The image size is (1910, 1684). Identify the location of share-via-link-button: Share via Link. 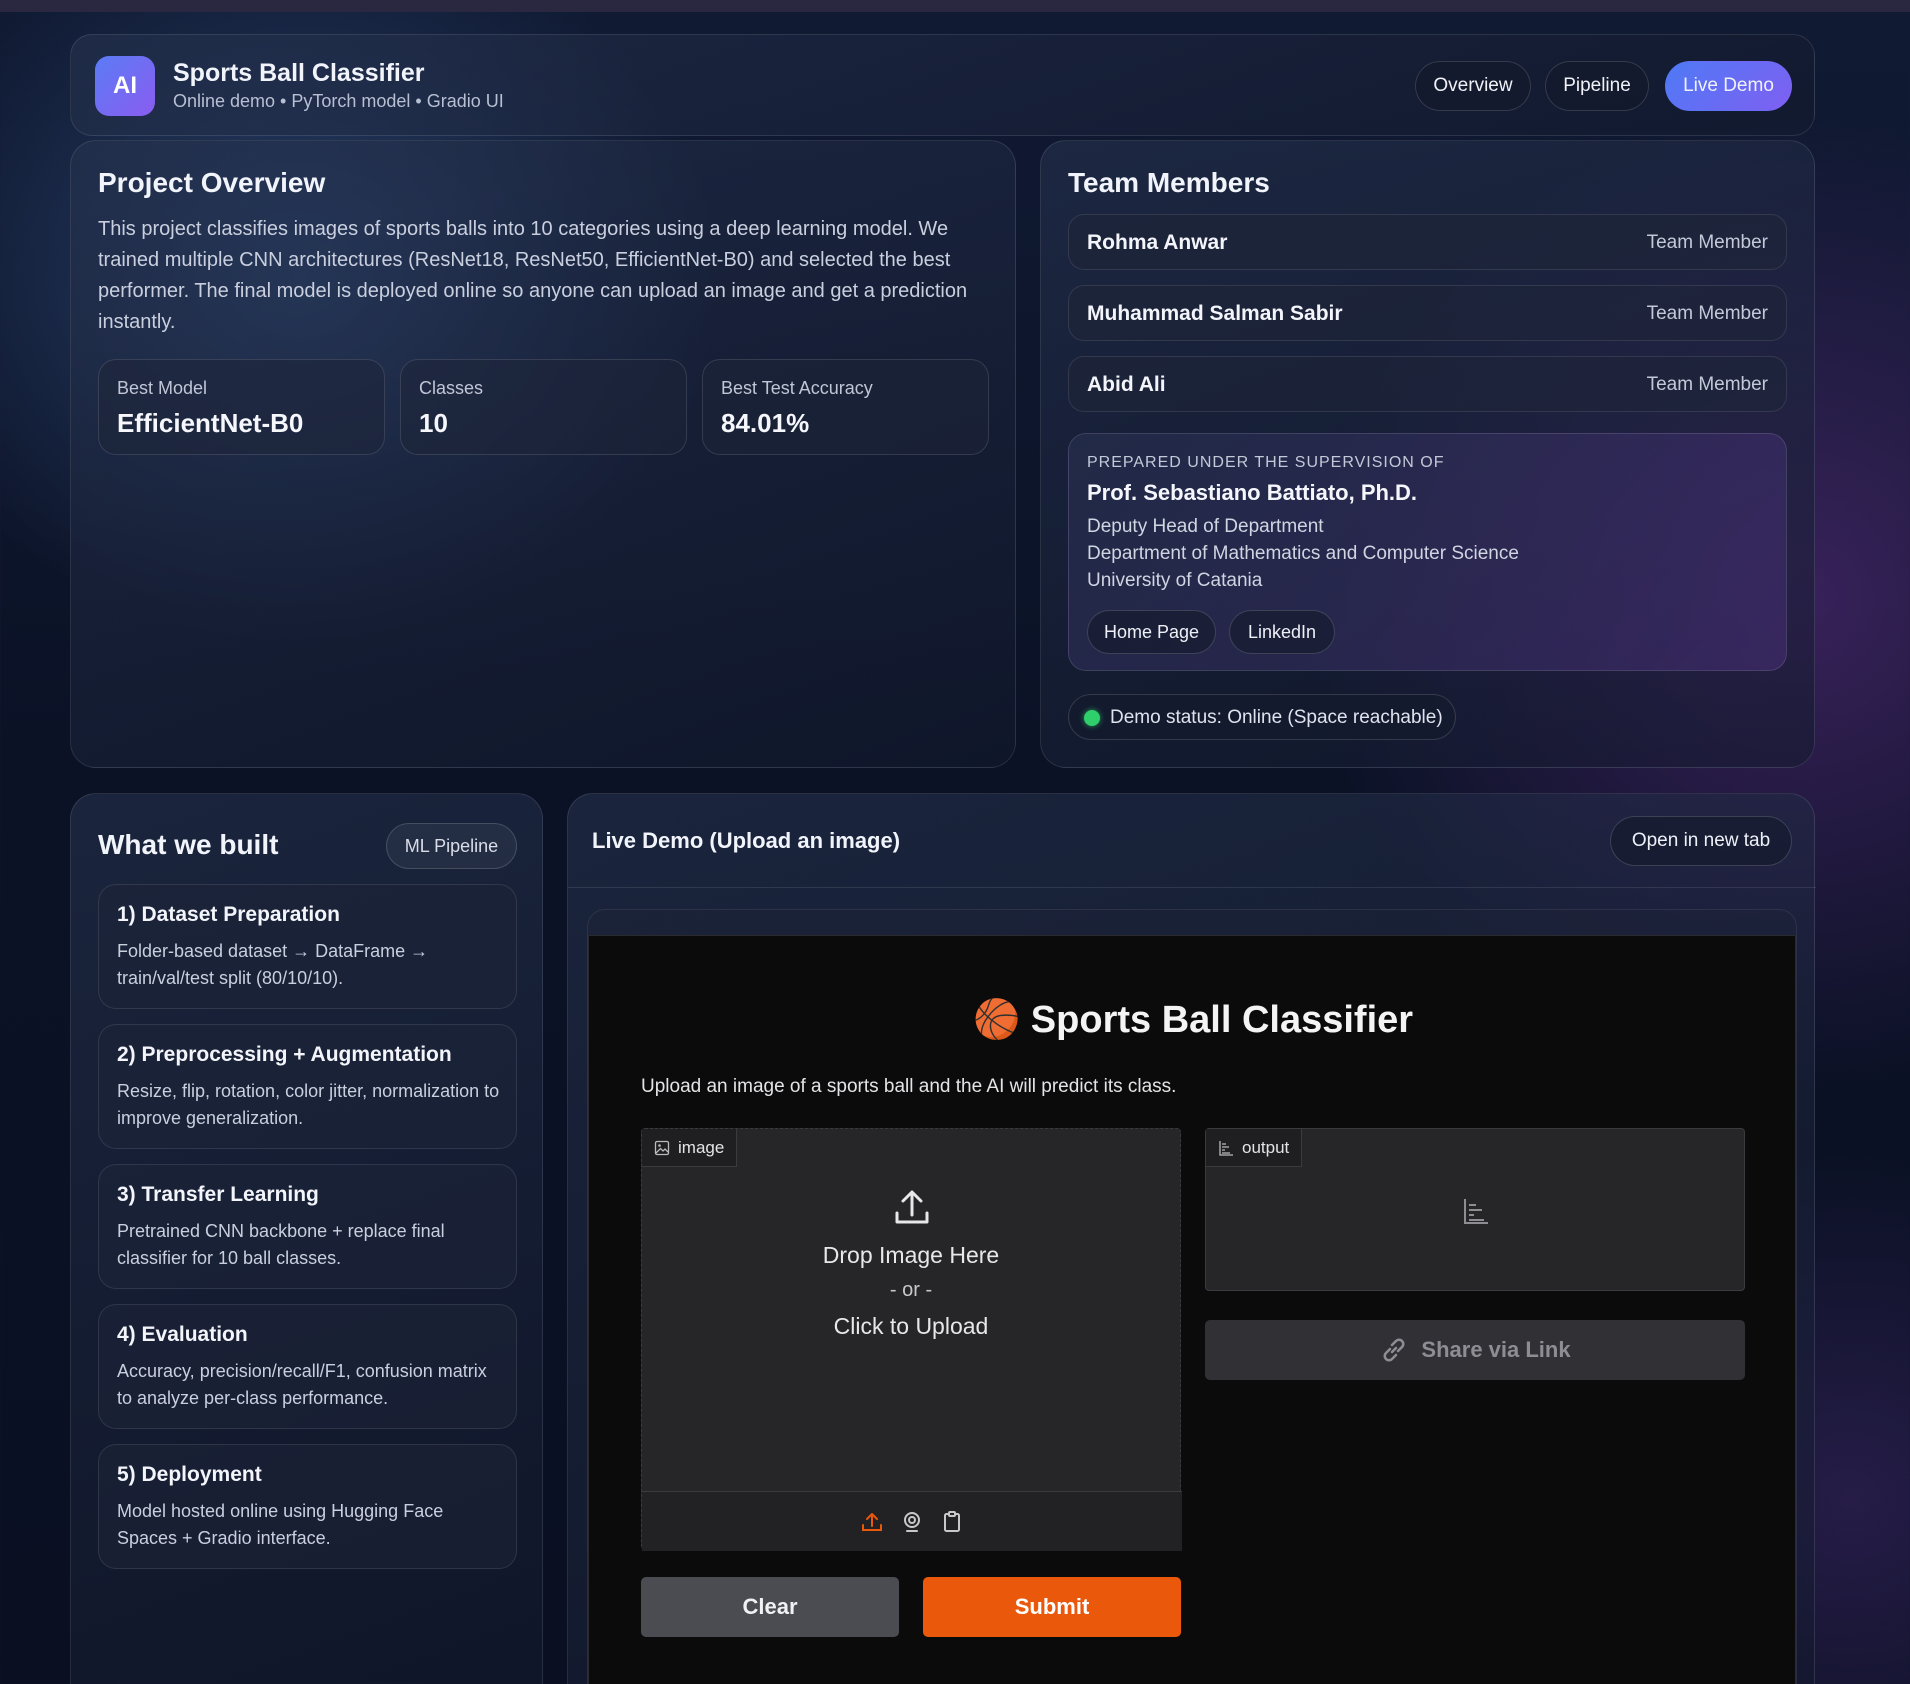
(1475, 1350).